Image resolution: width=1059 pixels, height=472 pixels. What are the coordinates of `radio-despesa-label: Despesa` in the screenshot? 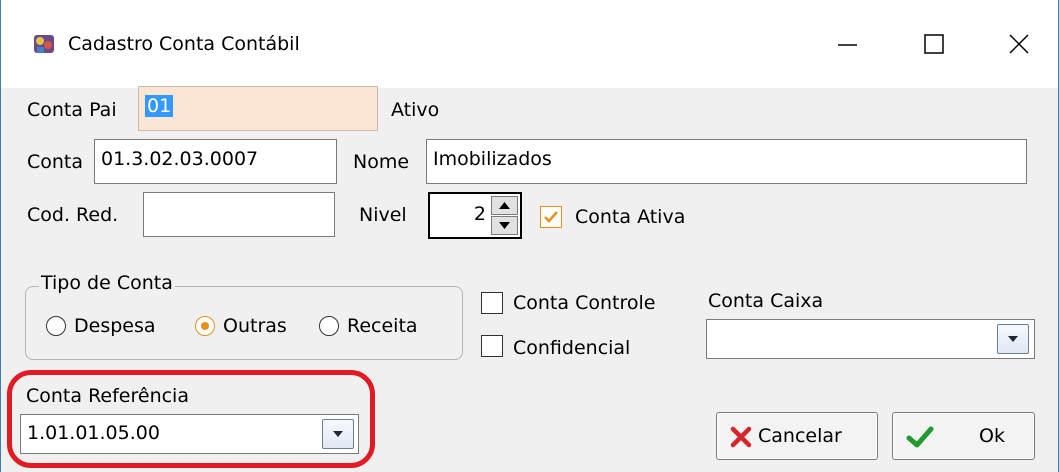 It's located at (115, 326).